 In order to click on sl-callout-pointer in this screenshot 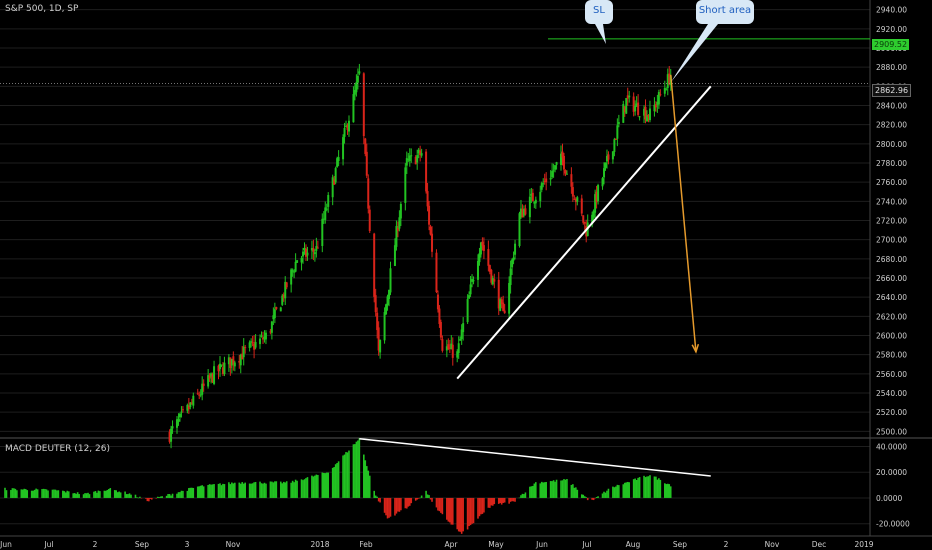, I will do `click(600, 34)`.